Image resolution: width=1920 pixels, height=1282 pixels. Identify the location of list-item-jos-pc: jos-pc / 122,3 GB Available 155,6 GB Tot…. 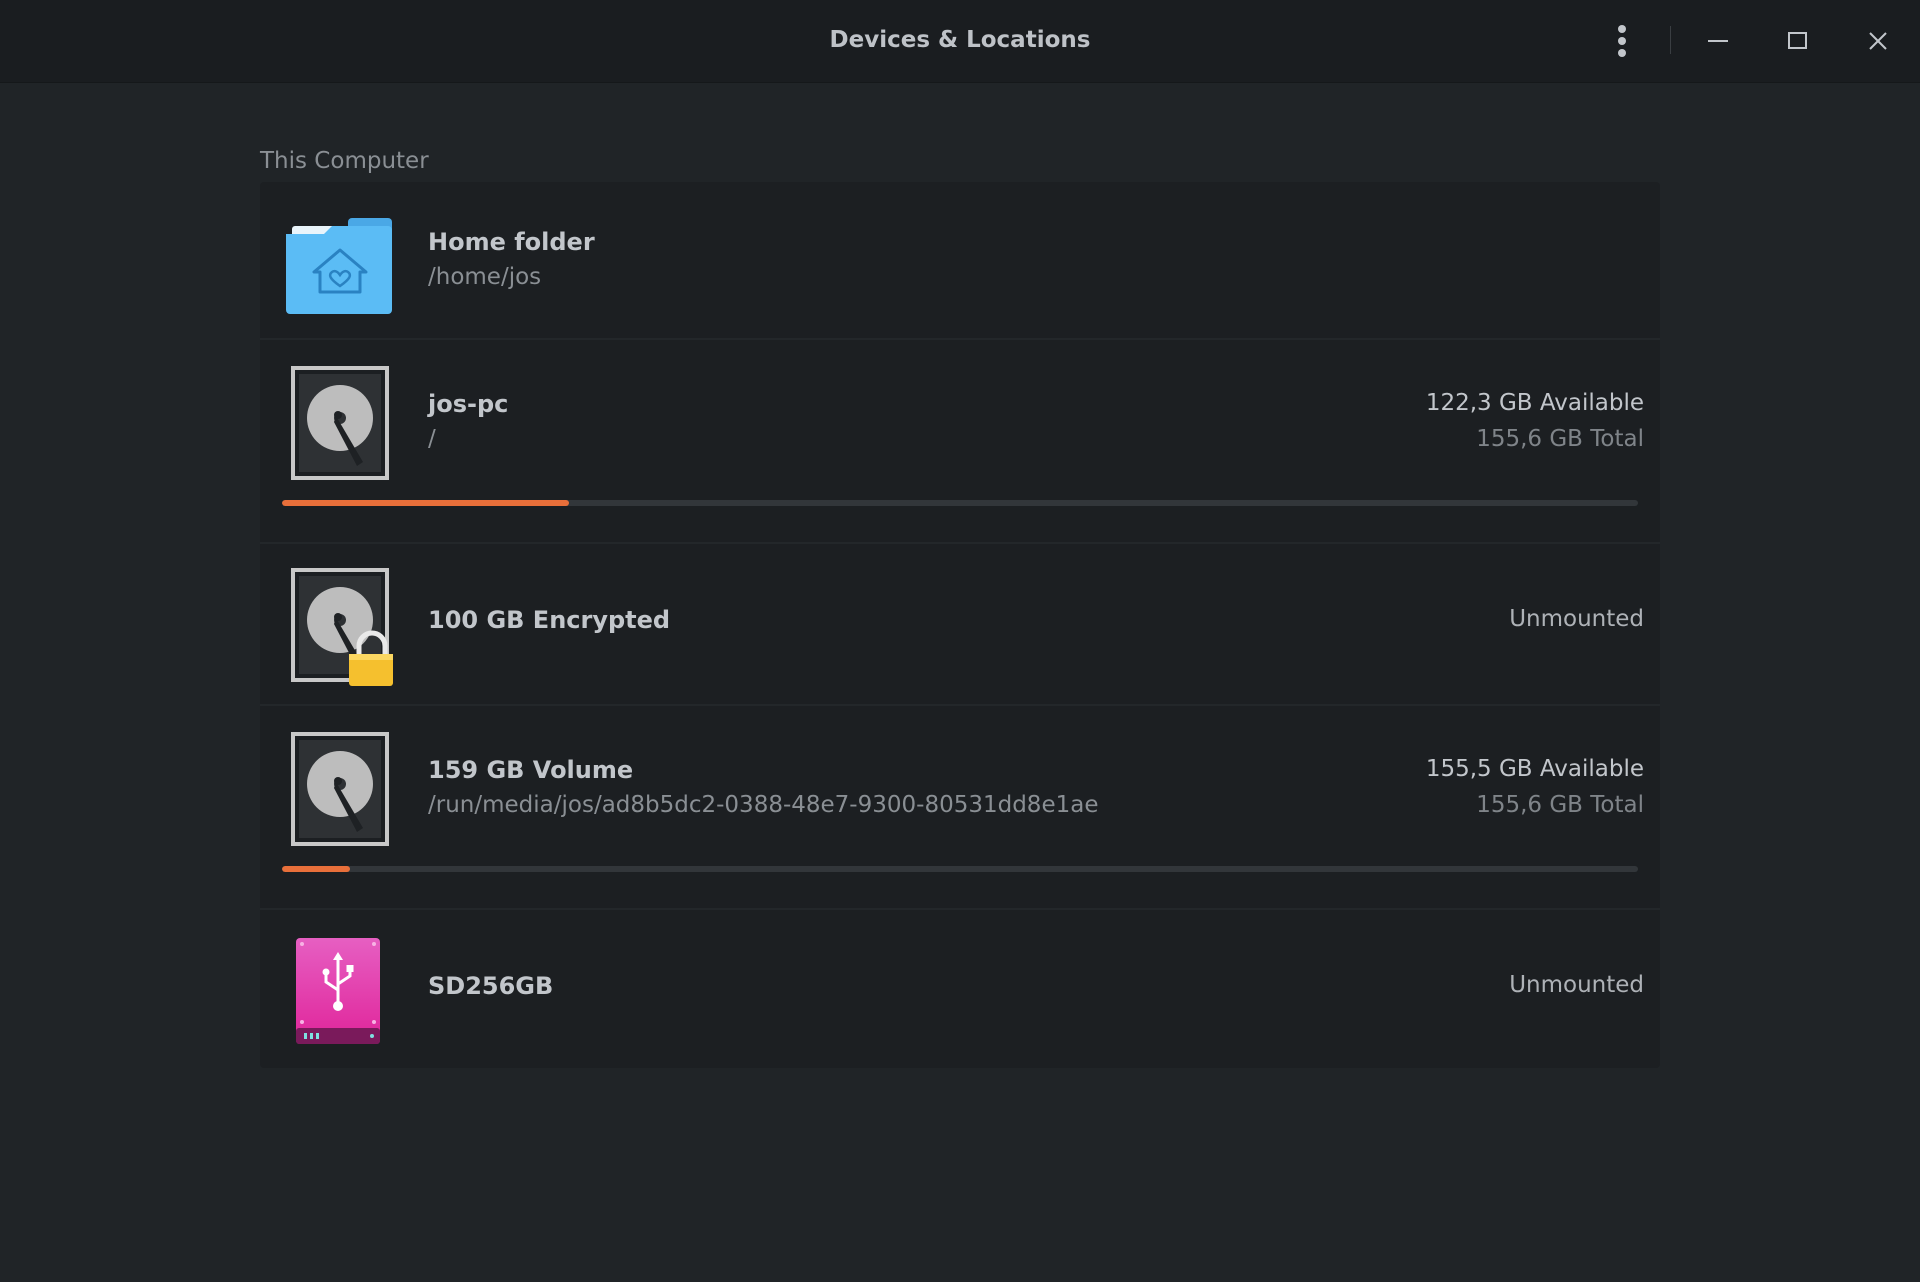
(960, 442).